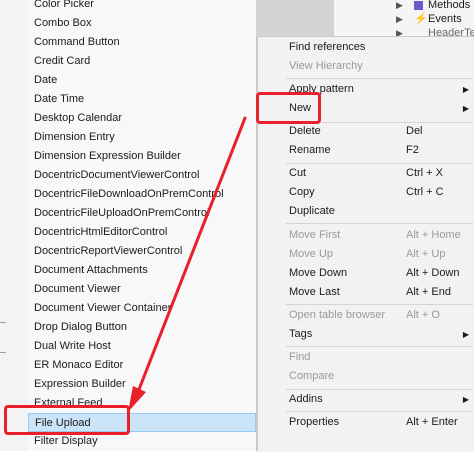 The width and height of the screenshot is (474, 452). I want to click on ctx-item-open-table-browser: Open table browser Alt + O, so click(366, 315).